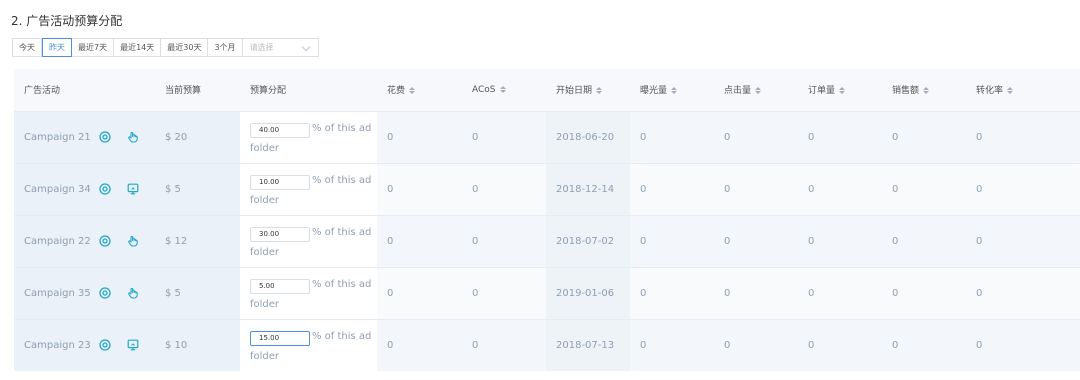 The image size is (1080, 380). I want to click on column-header-sales: 销售额, so click(924, 90).